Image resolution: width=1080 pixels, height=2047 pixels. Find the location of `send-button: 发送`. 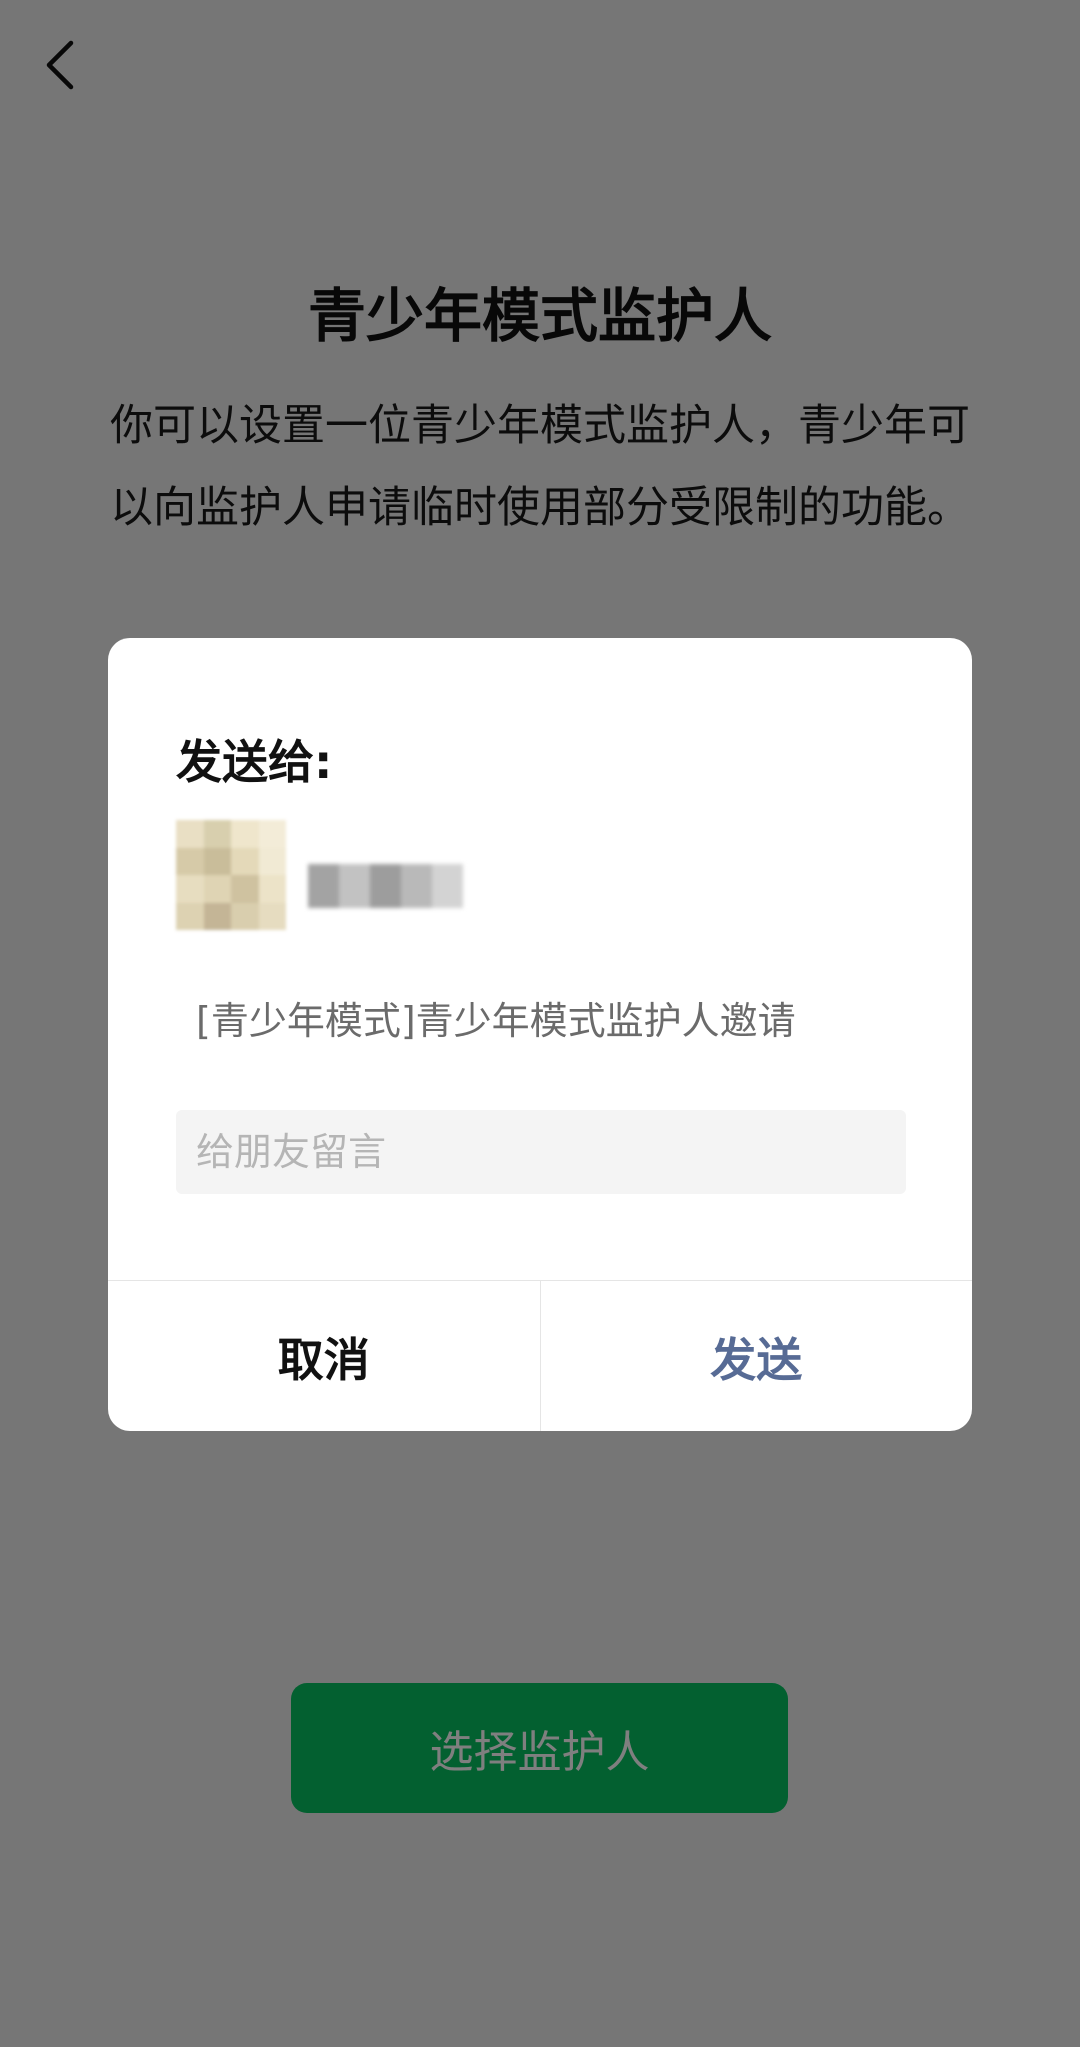

send-button: 发送 is located at coordinates (757, 1356).